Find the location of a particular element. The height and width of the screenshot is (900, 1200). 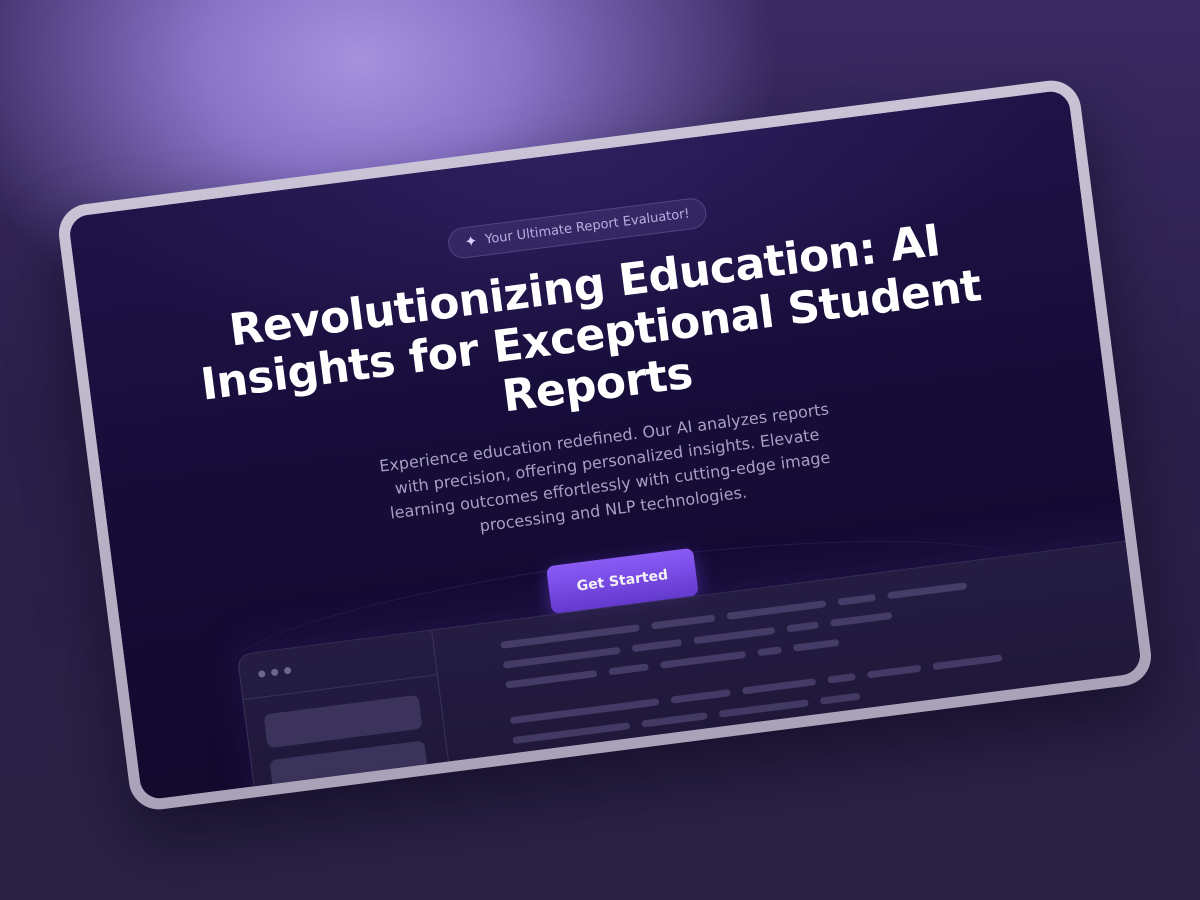

window-dots-icon is located at coordinates (274, 672).